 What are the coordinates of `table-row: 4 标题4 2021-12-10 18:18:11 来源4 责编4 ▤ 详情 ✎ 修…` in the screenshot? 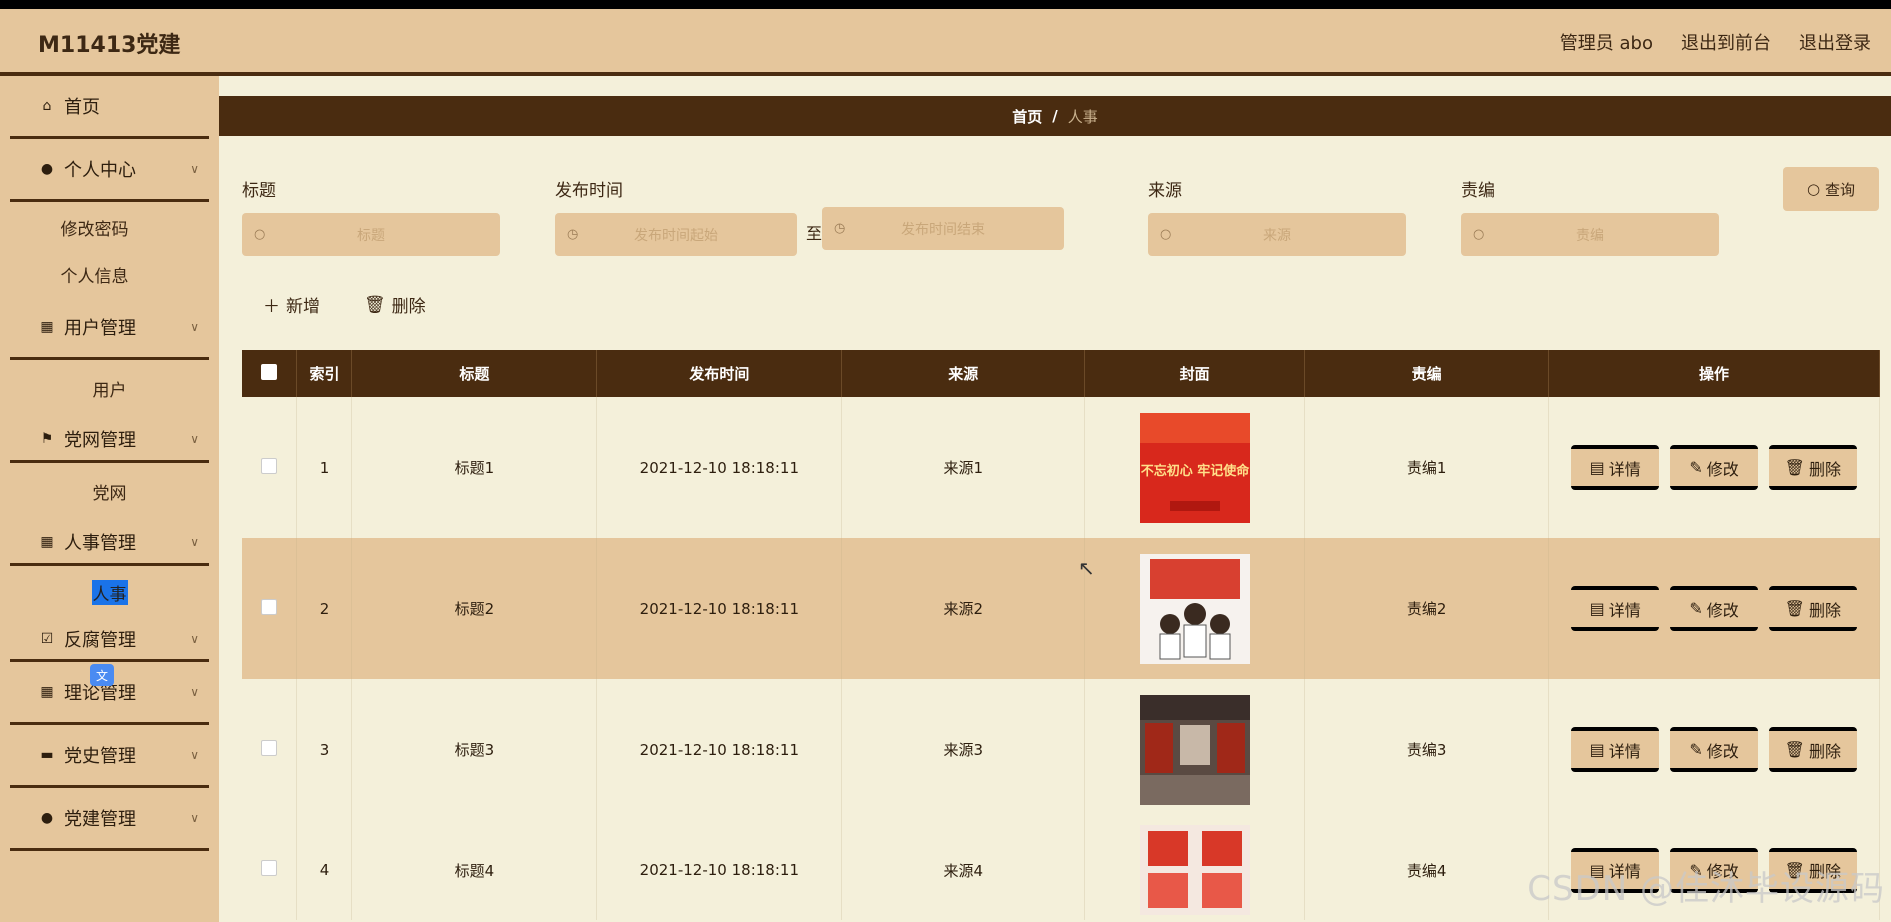 It's located at (1061, 870).